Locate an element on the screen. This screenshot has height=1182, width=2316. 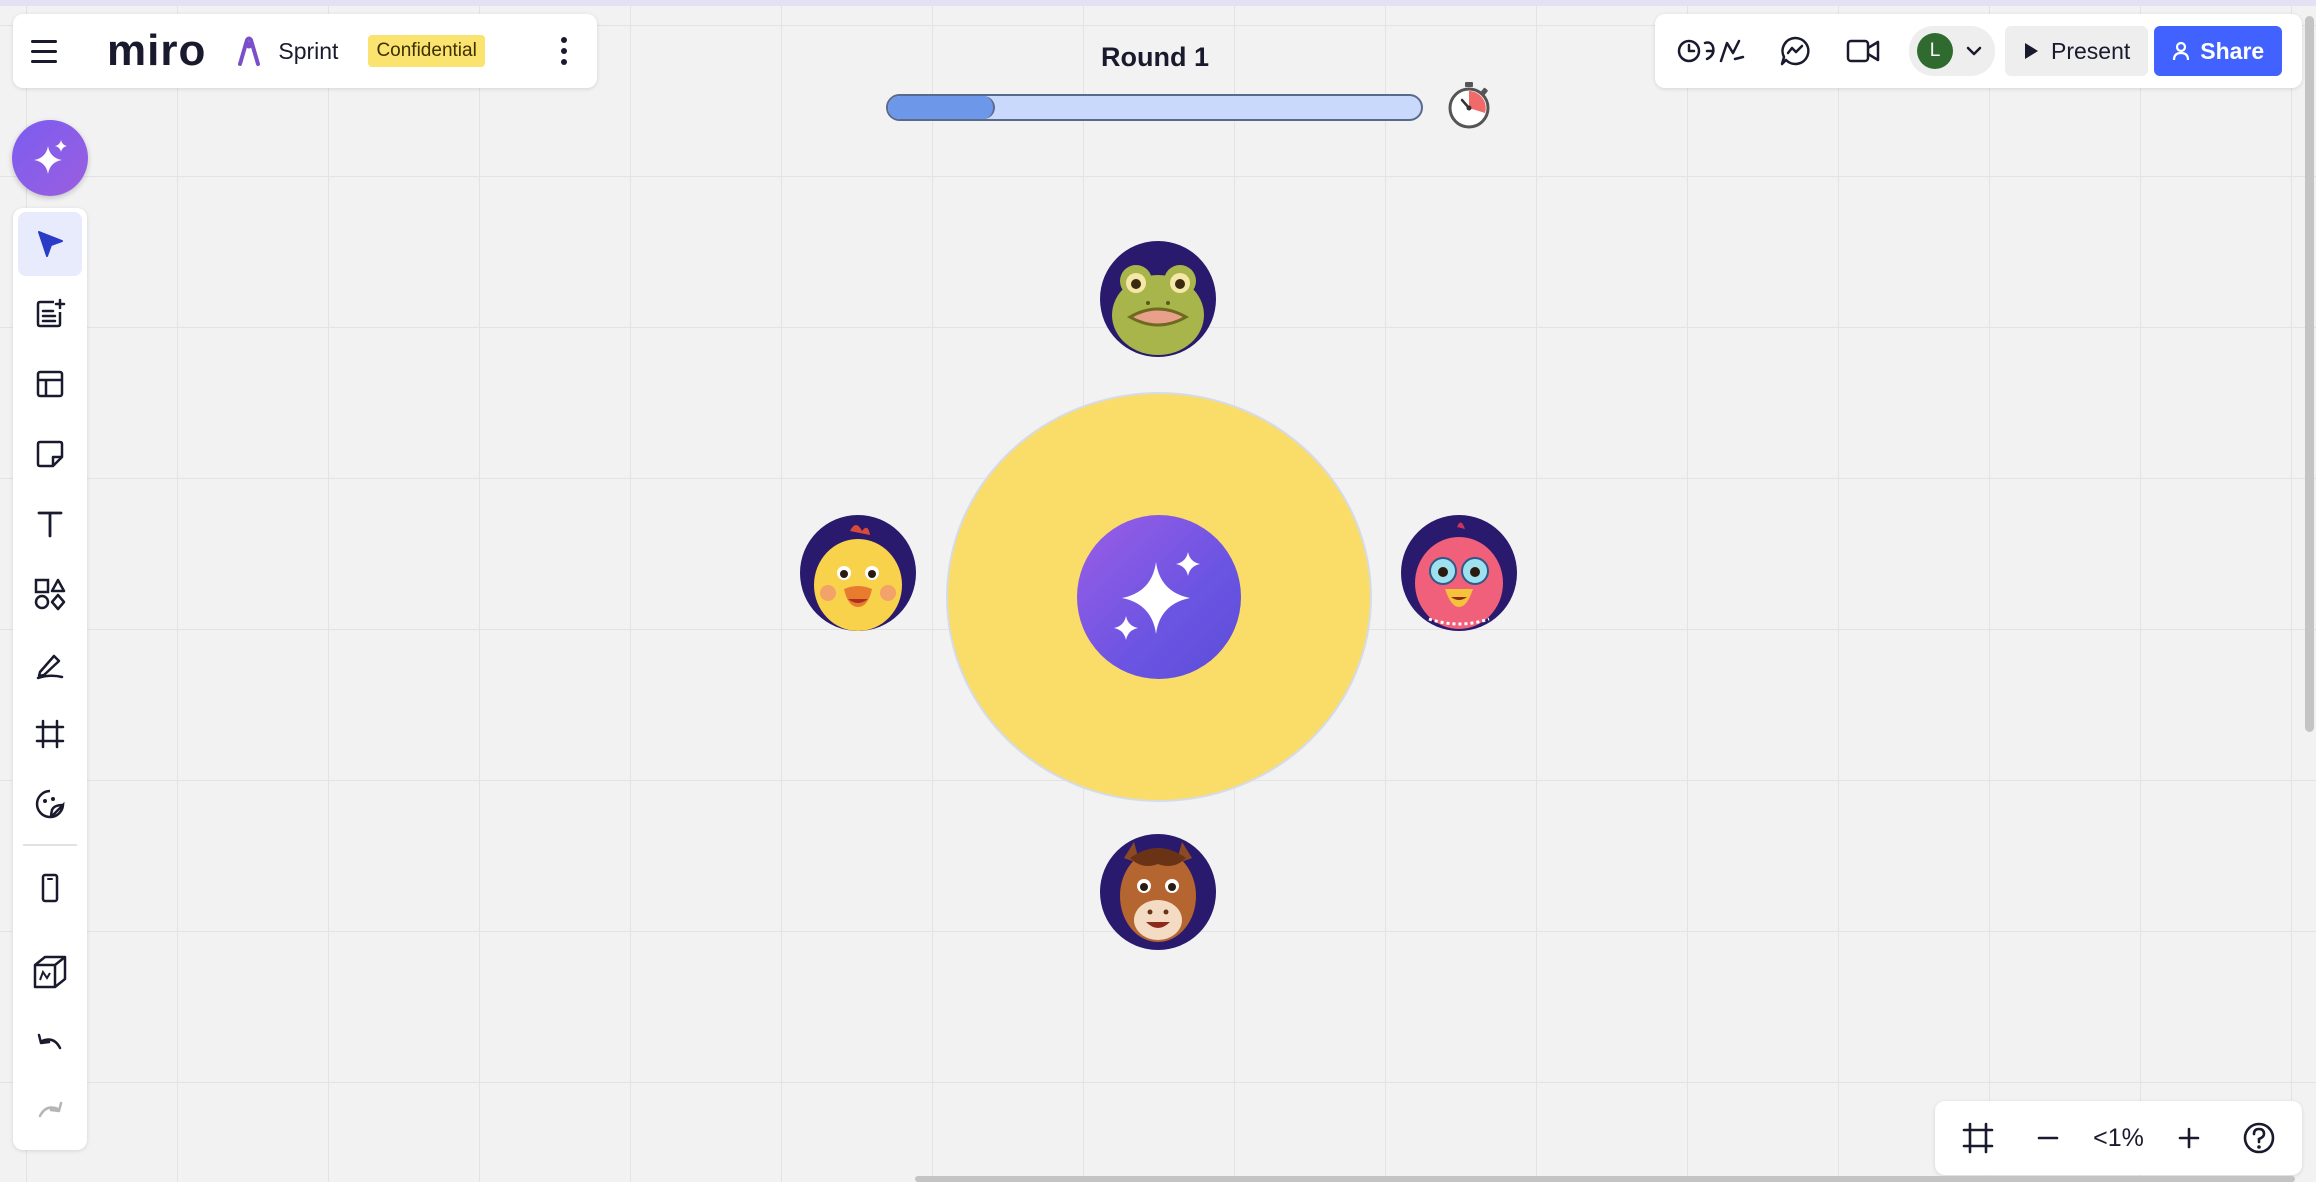
tool-stickers is located at coordinates (50, 804).